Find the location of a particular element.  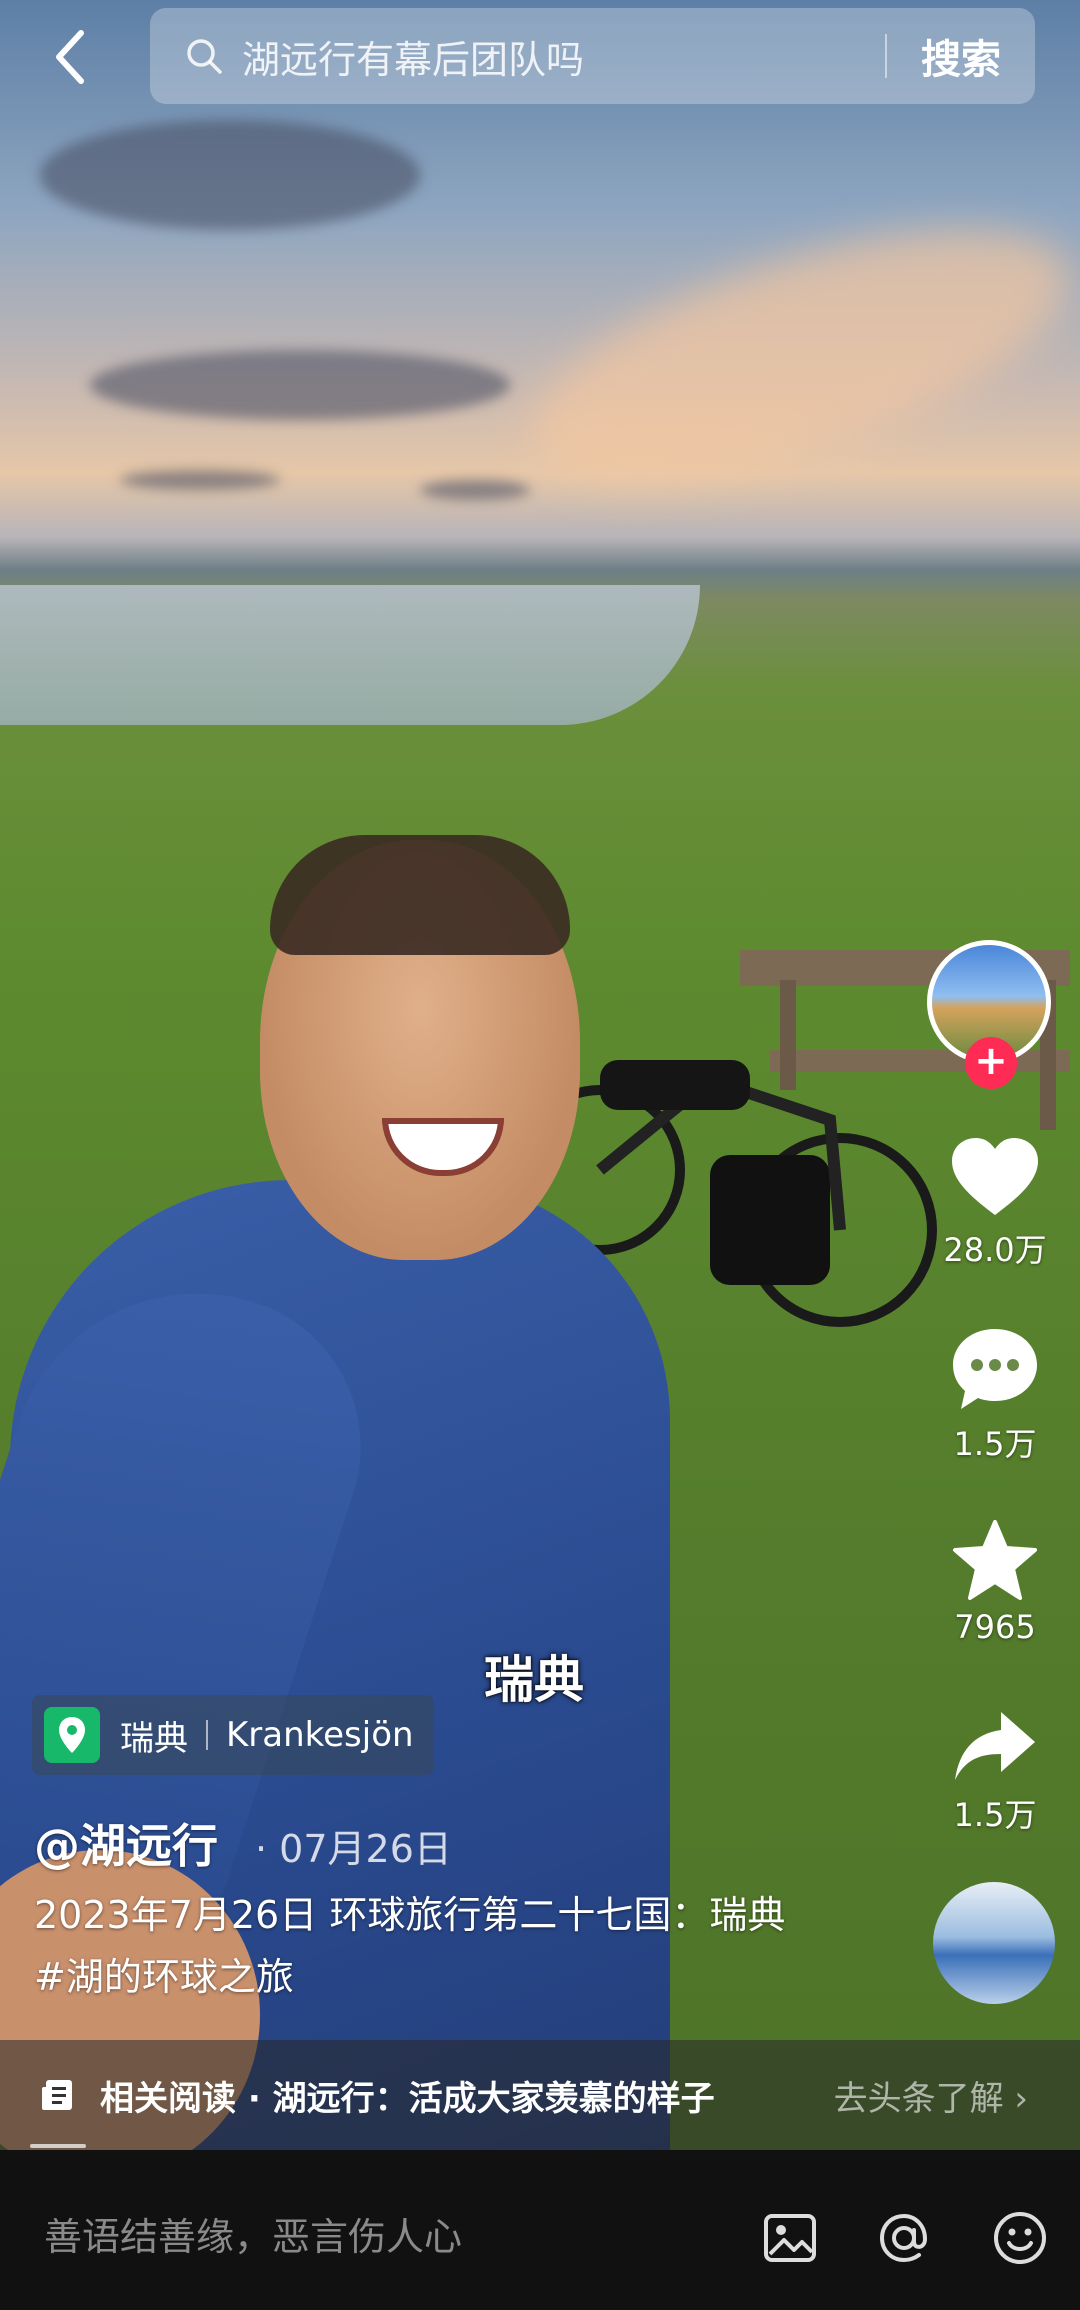

sunset-glow is located at coordinates (792, 355).